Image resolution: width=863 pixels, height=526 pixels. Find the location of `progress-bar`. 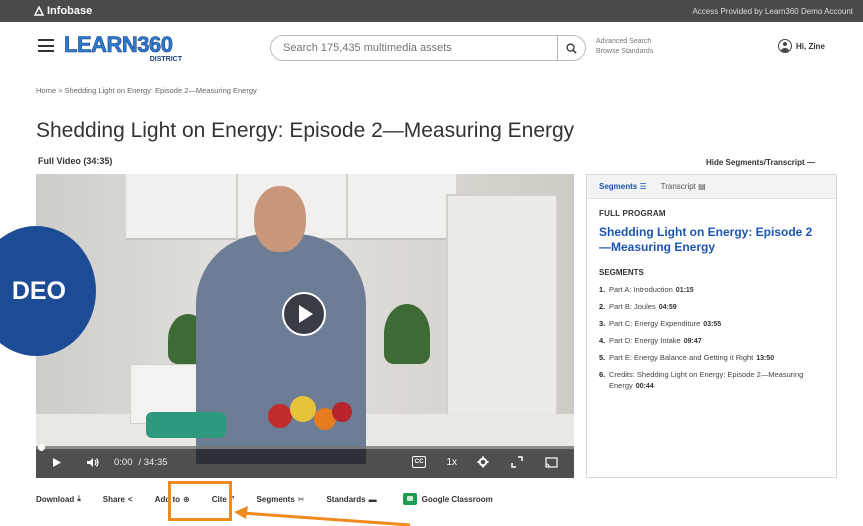

progress-bar is located at coordinates (305, 447).